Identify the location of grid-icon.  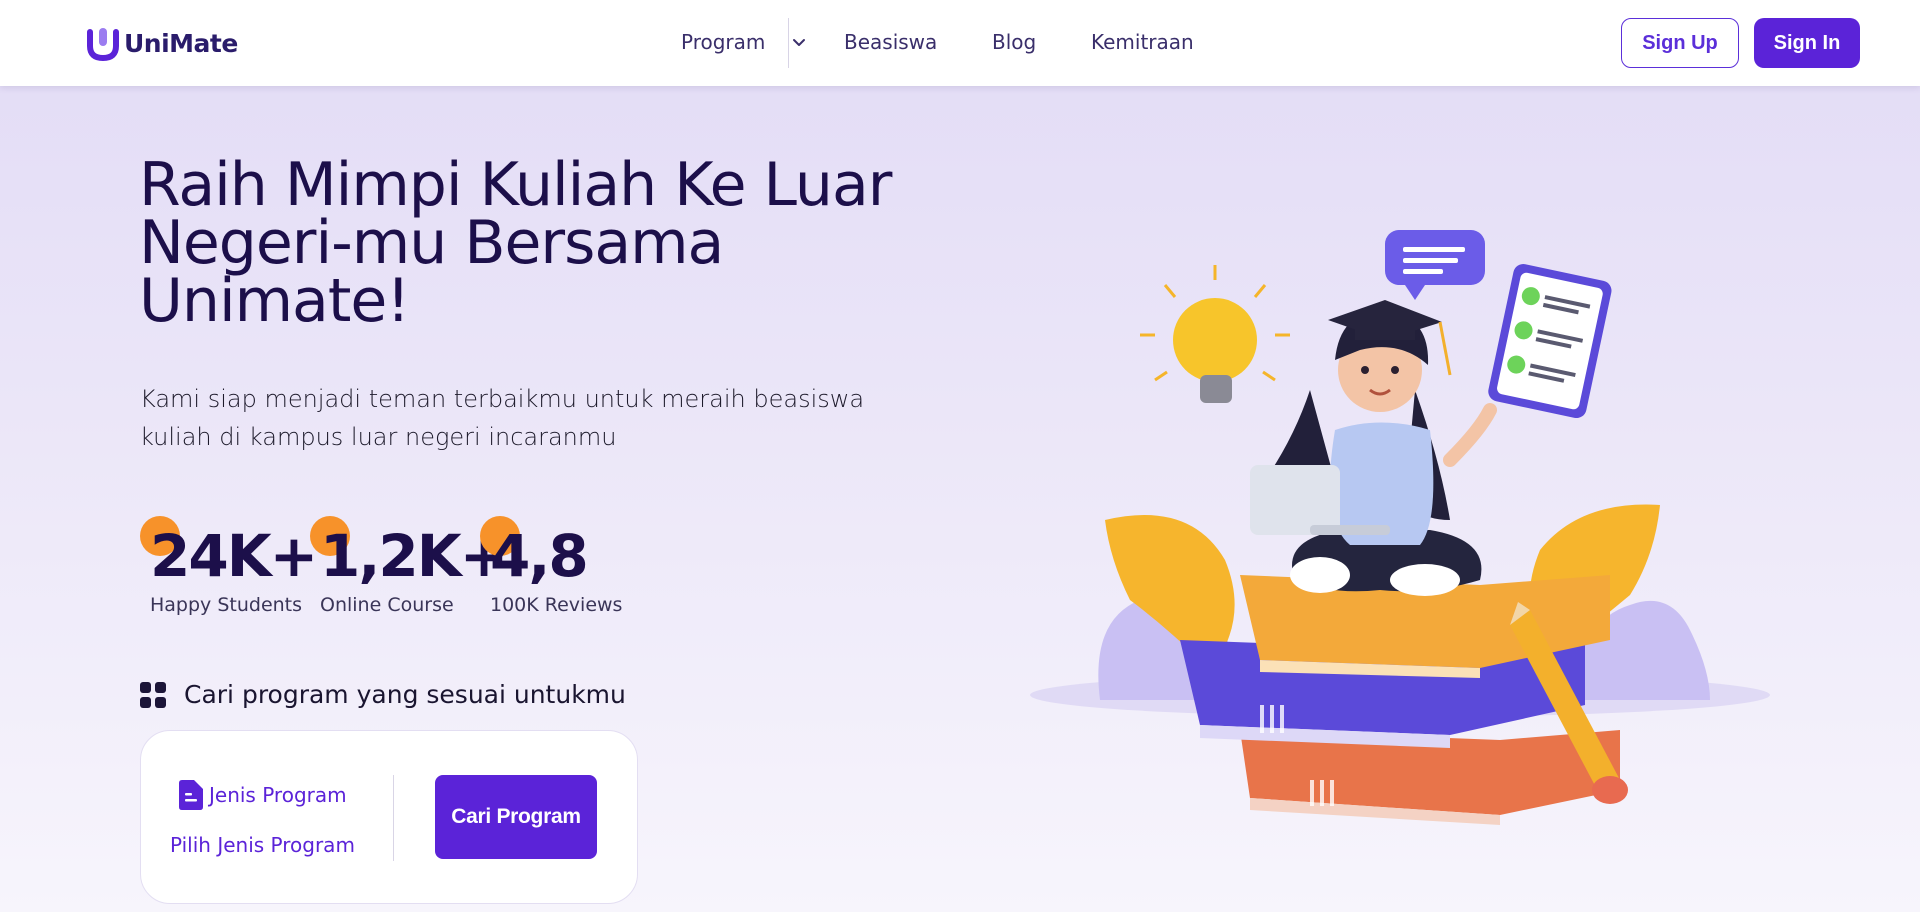
(153, 694).